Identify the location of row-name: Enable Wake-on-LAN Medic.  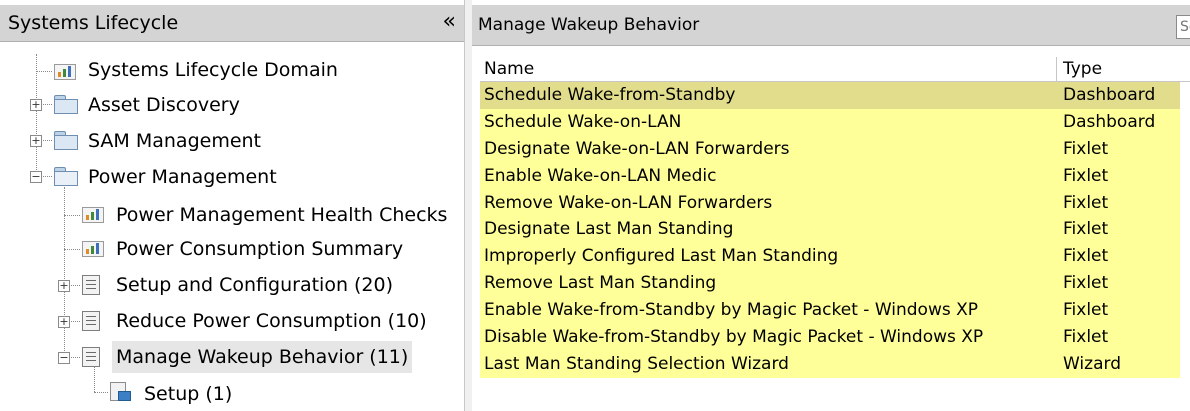
(600, 175).